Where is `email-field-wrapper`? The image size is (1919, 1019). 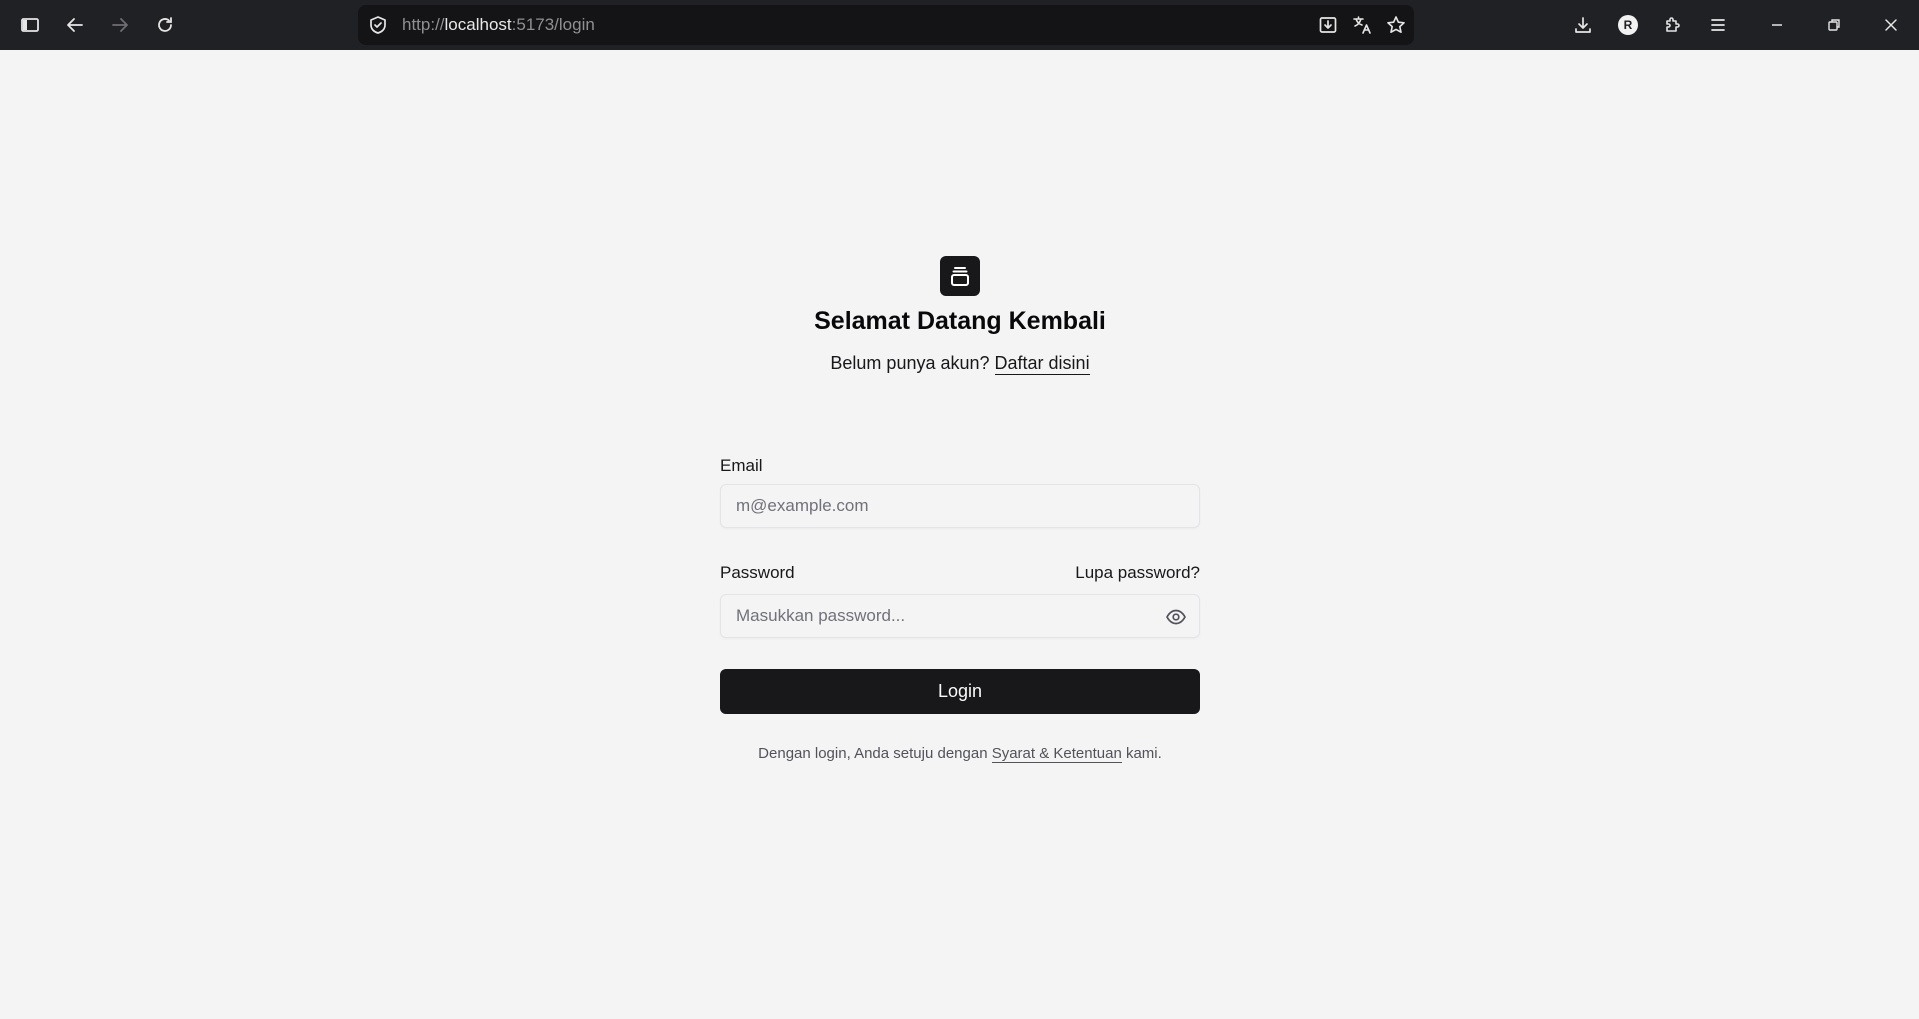
email-field-wrapper is located at coordinates (960, 506).